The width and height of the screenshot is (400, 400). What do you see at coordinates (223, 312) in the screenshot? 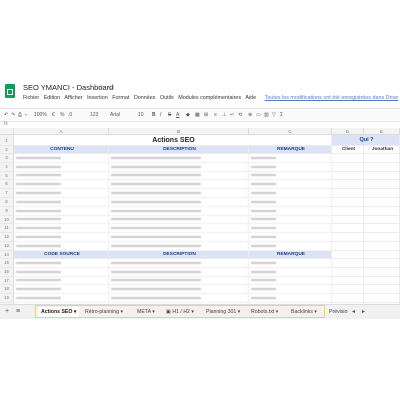
I see `tab-planning-301: Planning 301 ▾` at bounding box center [223, 312].